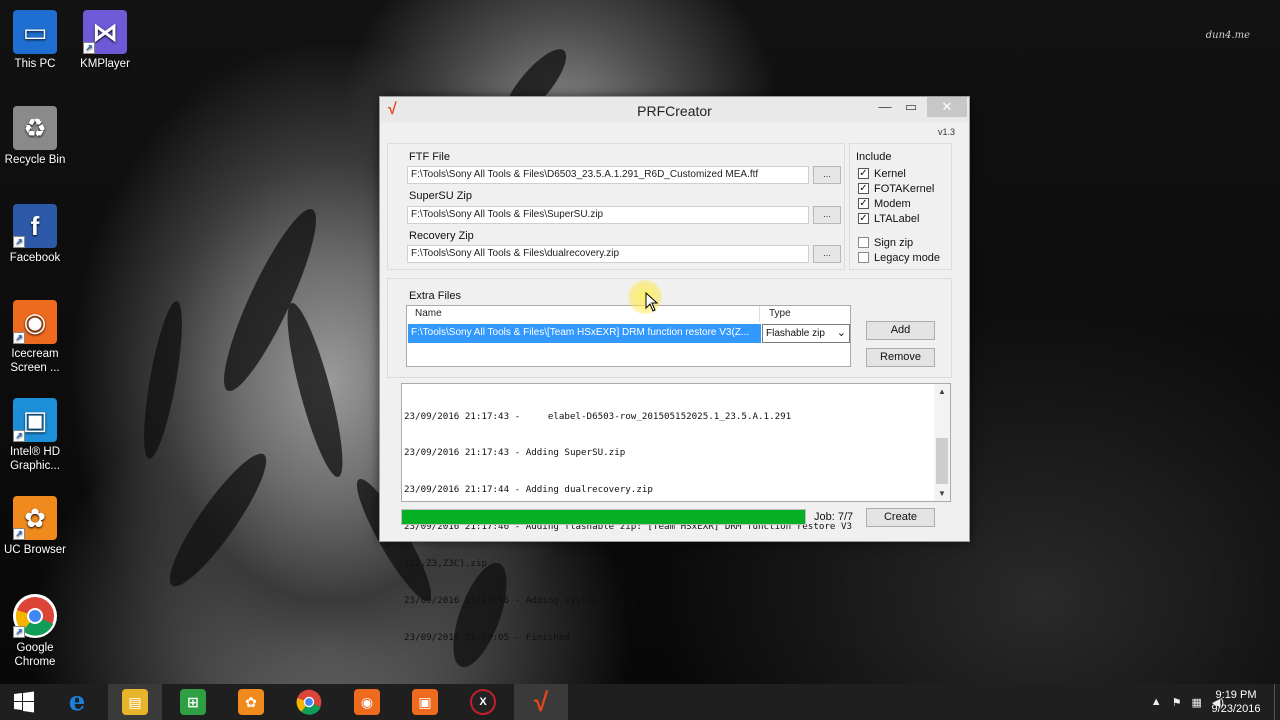 The height and width of the screenshot is (720, 1280). I want to click on fotakernel-checkbox: ✓ FOTAKernel, so click(896, 188).